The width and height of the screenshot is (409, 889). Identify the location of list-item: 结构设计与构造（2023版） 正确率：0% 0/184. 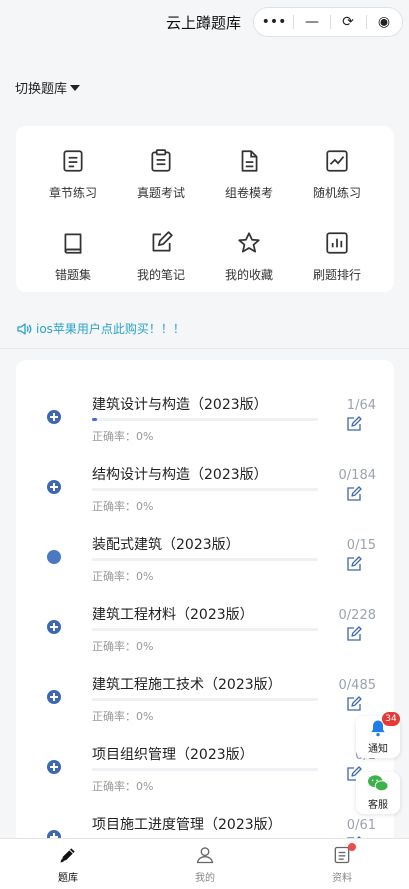
(205, 475).